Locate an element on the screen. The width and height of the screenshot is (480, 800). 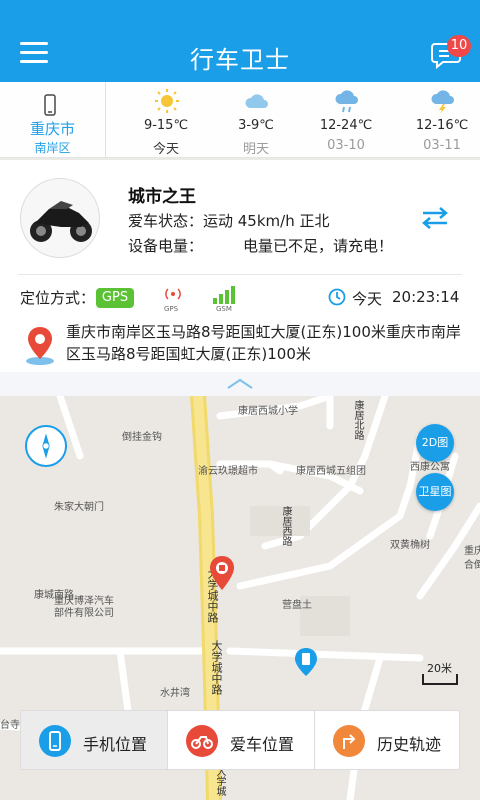
battery-label: 设备电量： is located at coordinates (166, 246).